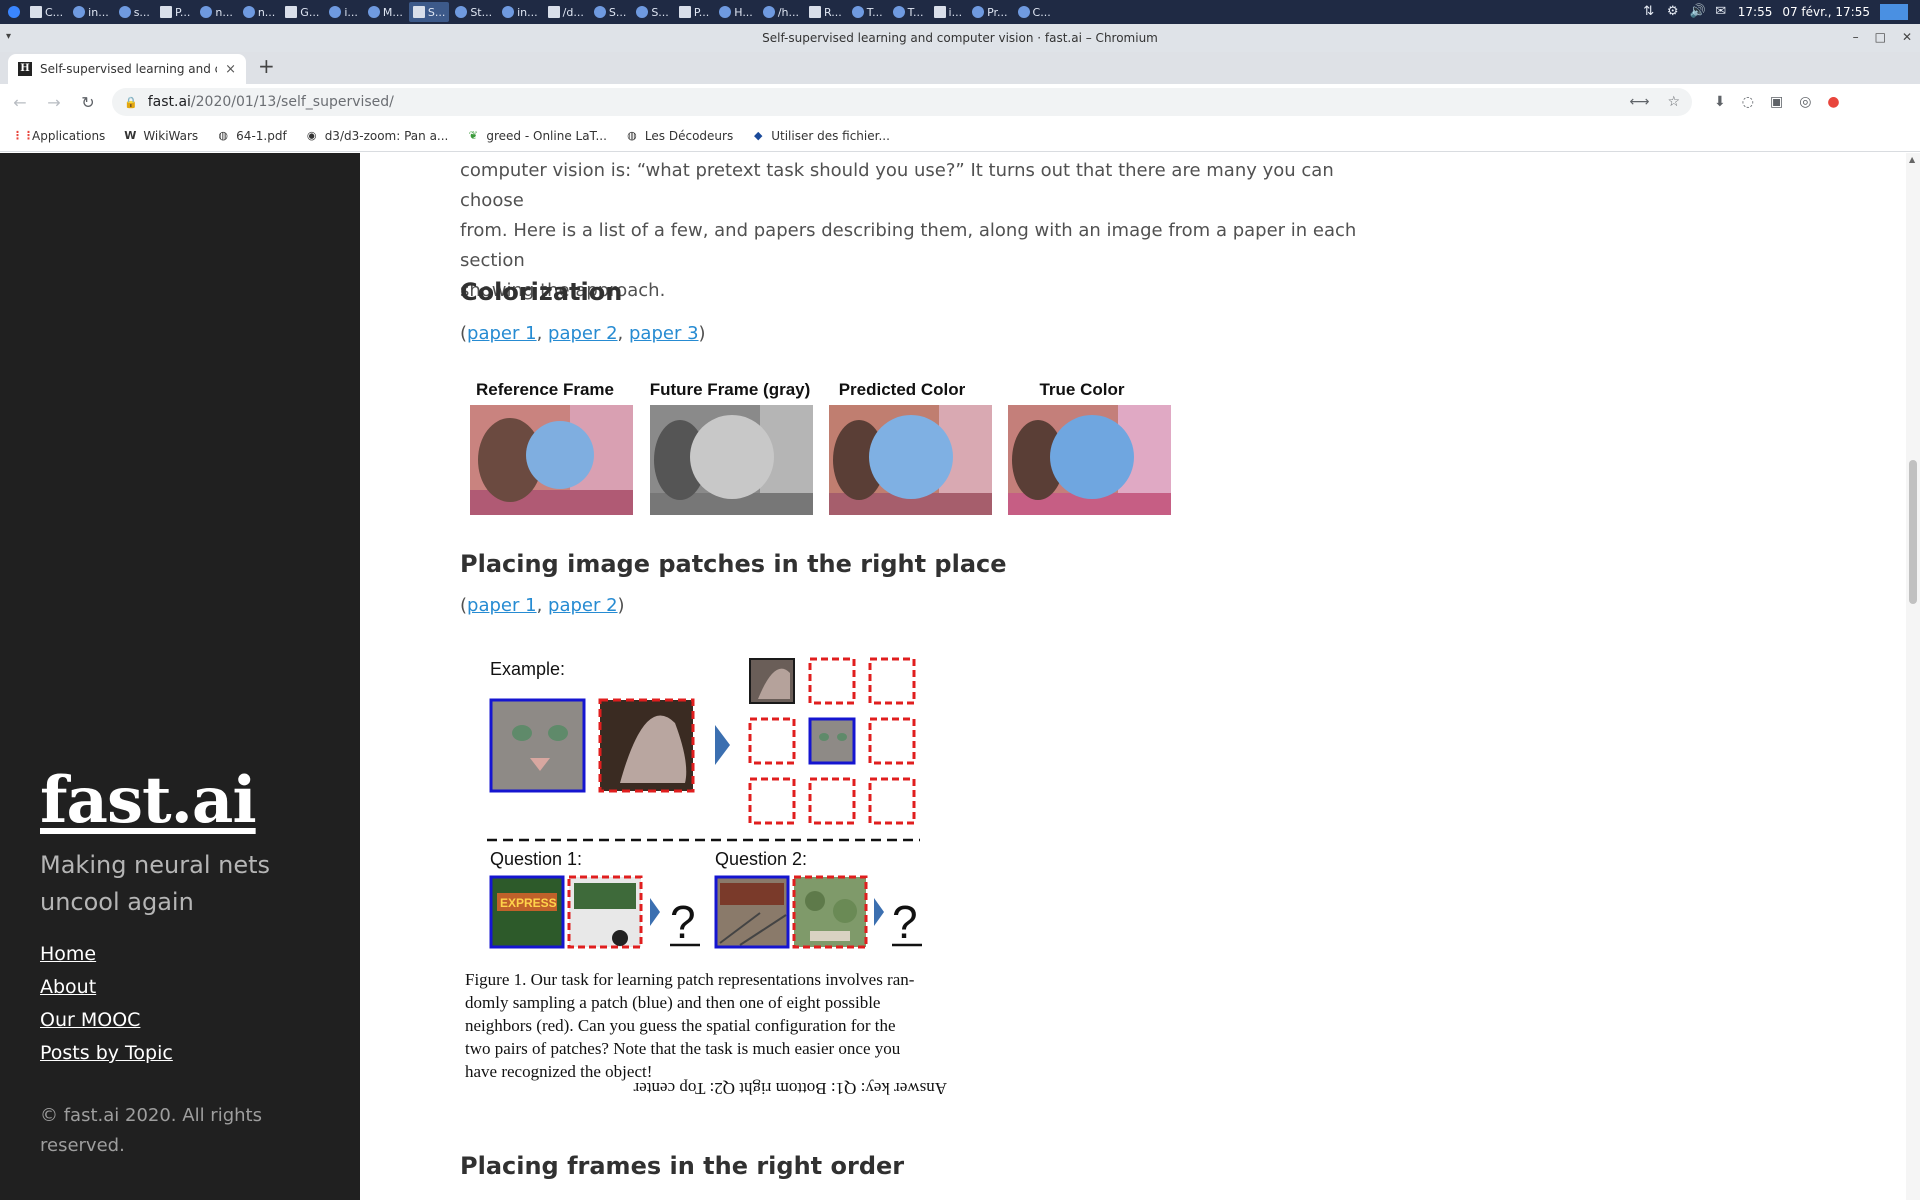 The height and width of the screenshot is (1200, 1920). What do you see at coordinates (1907, 37) in the screenshot?
I see `close-window-icon: ✕` at bounding box center [1907, 37].